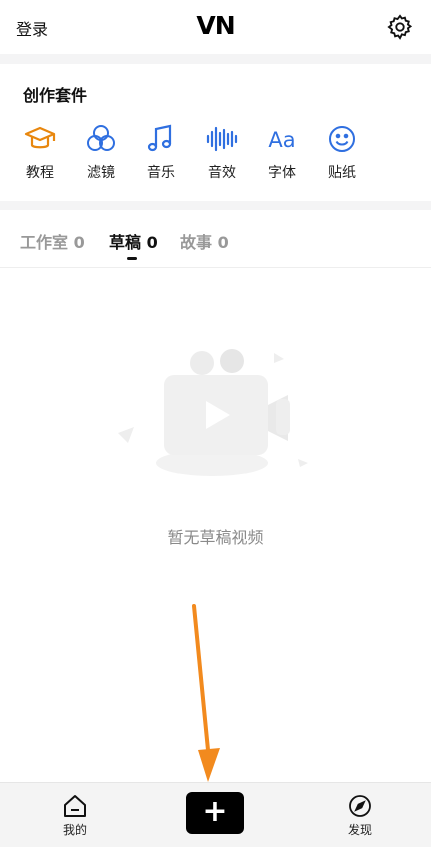  Describe the element at coordinates (132, 258) in the screenshot. I see `active-tab-indicator` at that location.